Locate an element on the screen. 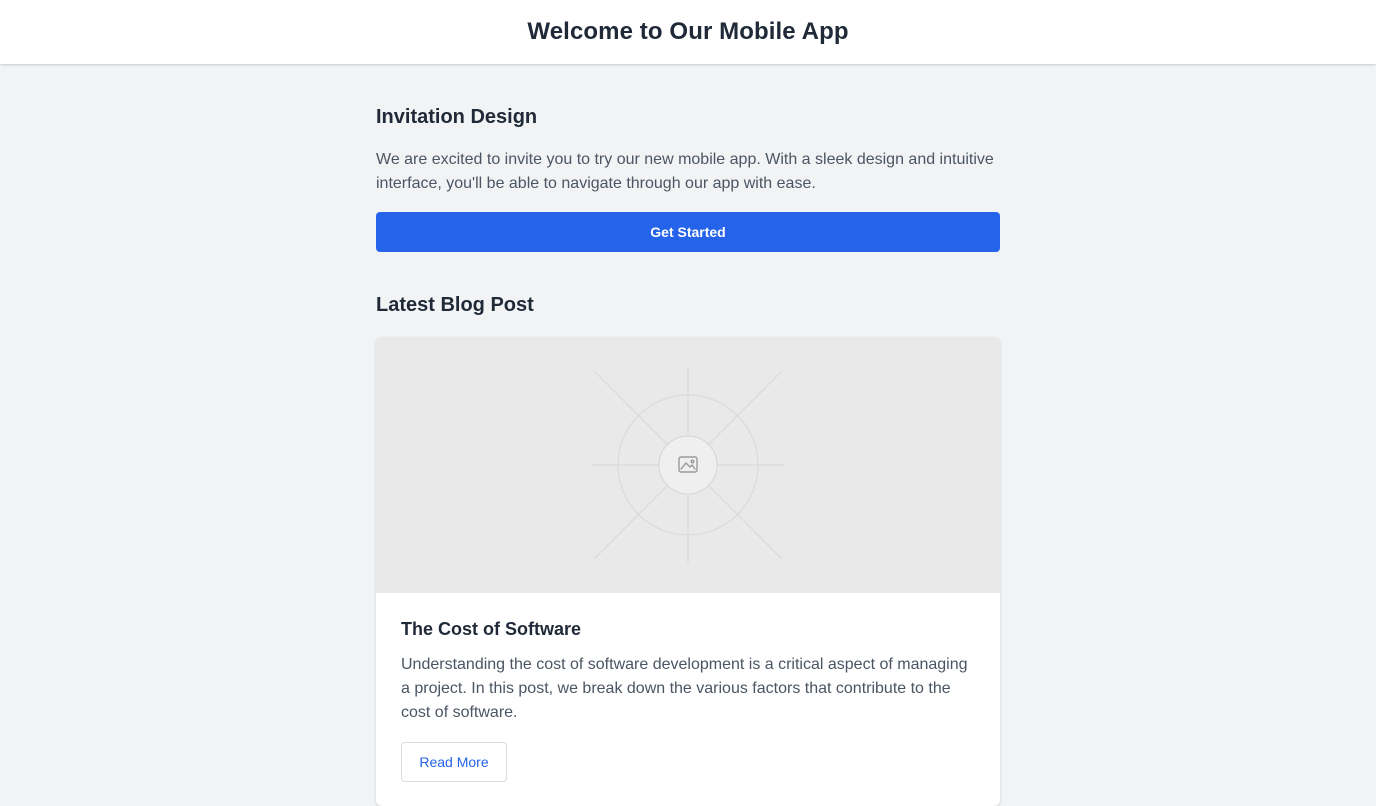 The image size is (1376, 806). blog-post-title: The Cost of Software is located at coordinates (491, 629).